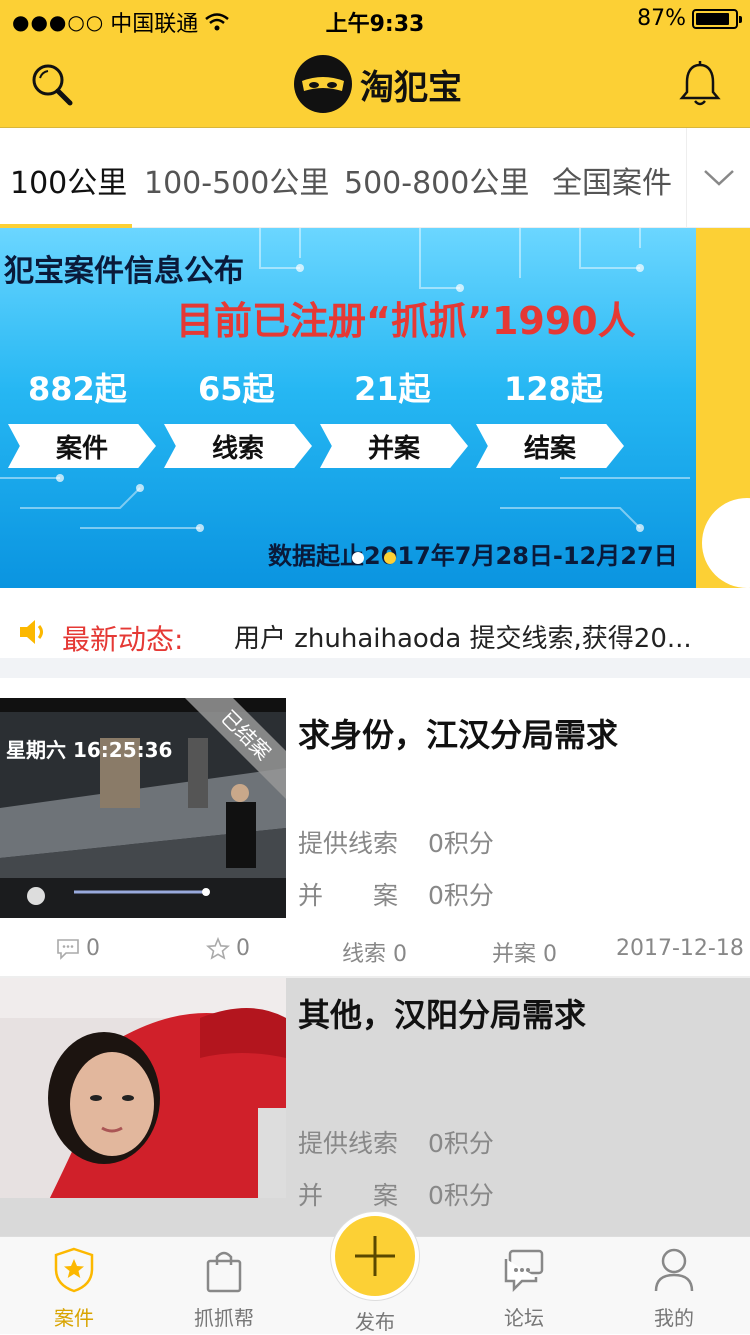 Image resolution: width=750 pixels, height=1335 pixels. I want to click on carousel-dot-active, so click(390, 558).